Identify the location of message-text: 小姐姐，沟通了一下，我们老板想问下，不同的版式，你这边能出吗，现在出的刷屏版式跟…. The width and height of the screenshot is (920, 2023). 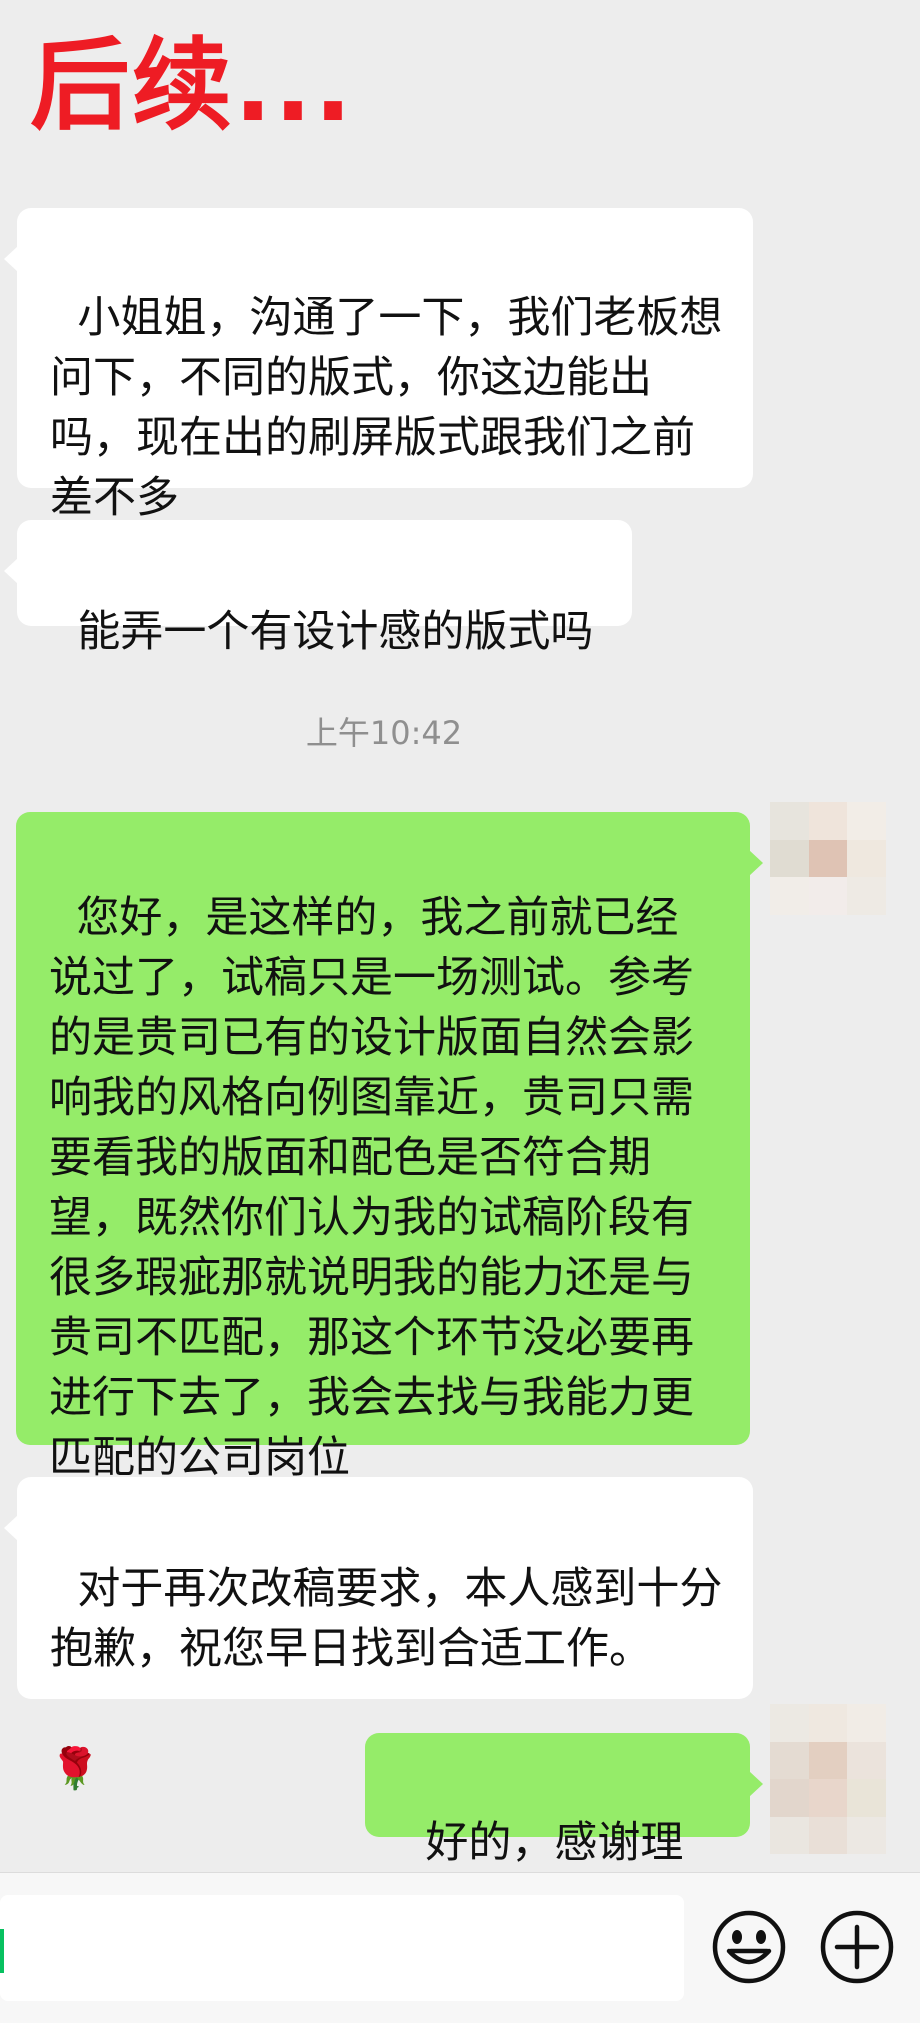
(386, 408).